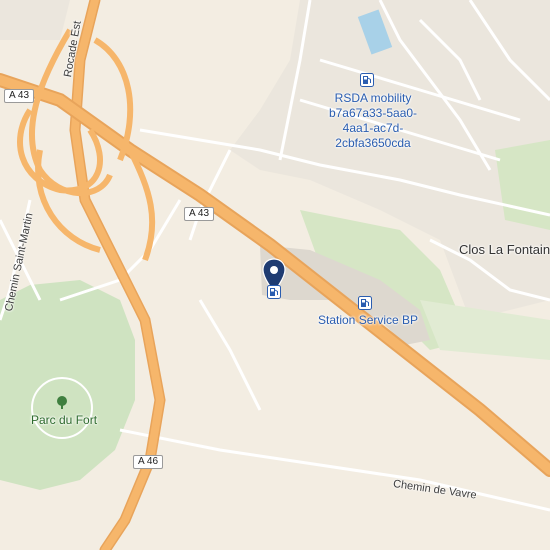  Describe the element at coordinates (35, 20) in the screenshot. I see `residential-area-nw` at that location.